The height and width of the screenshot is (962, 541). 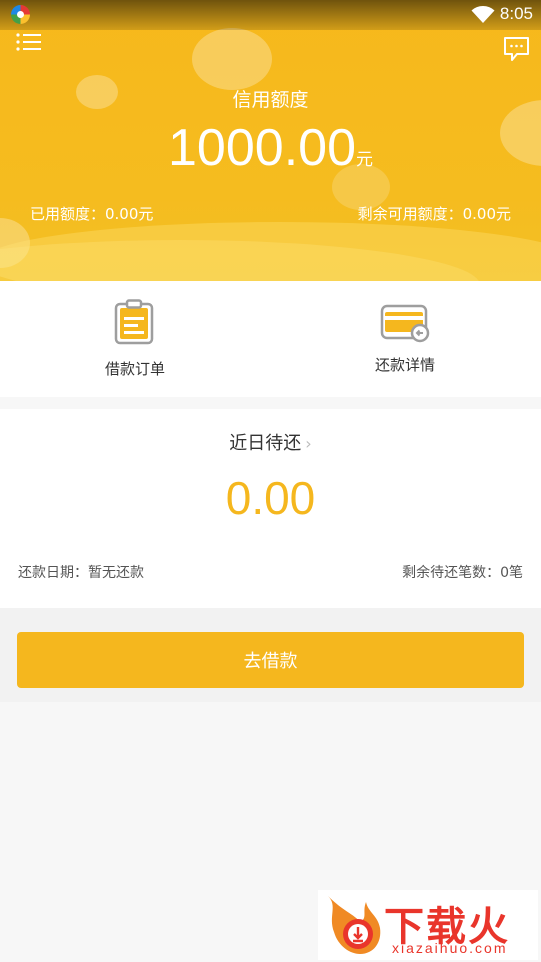 What do you see at coordinates (29, 42) in the screenshot?
I see `menu-icon` at bounding box center [29, 42].